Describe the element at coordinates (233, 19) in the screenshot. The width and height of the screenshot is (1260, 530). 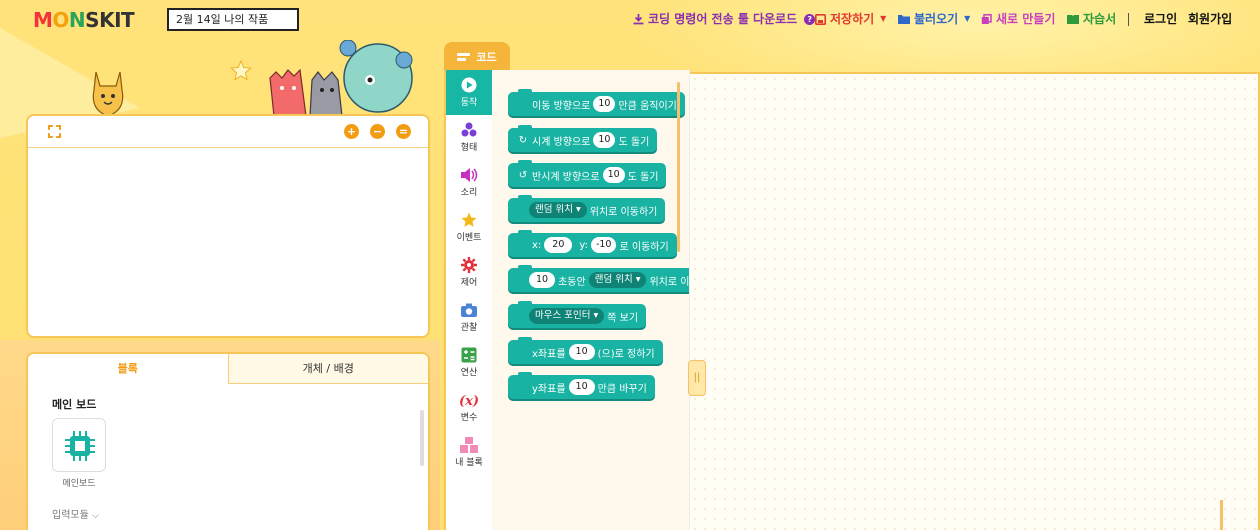
I see `project-title-input: 2월 14일 나의 작품` at that location.